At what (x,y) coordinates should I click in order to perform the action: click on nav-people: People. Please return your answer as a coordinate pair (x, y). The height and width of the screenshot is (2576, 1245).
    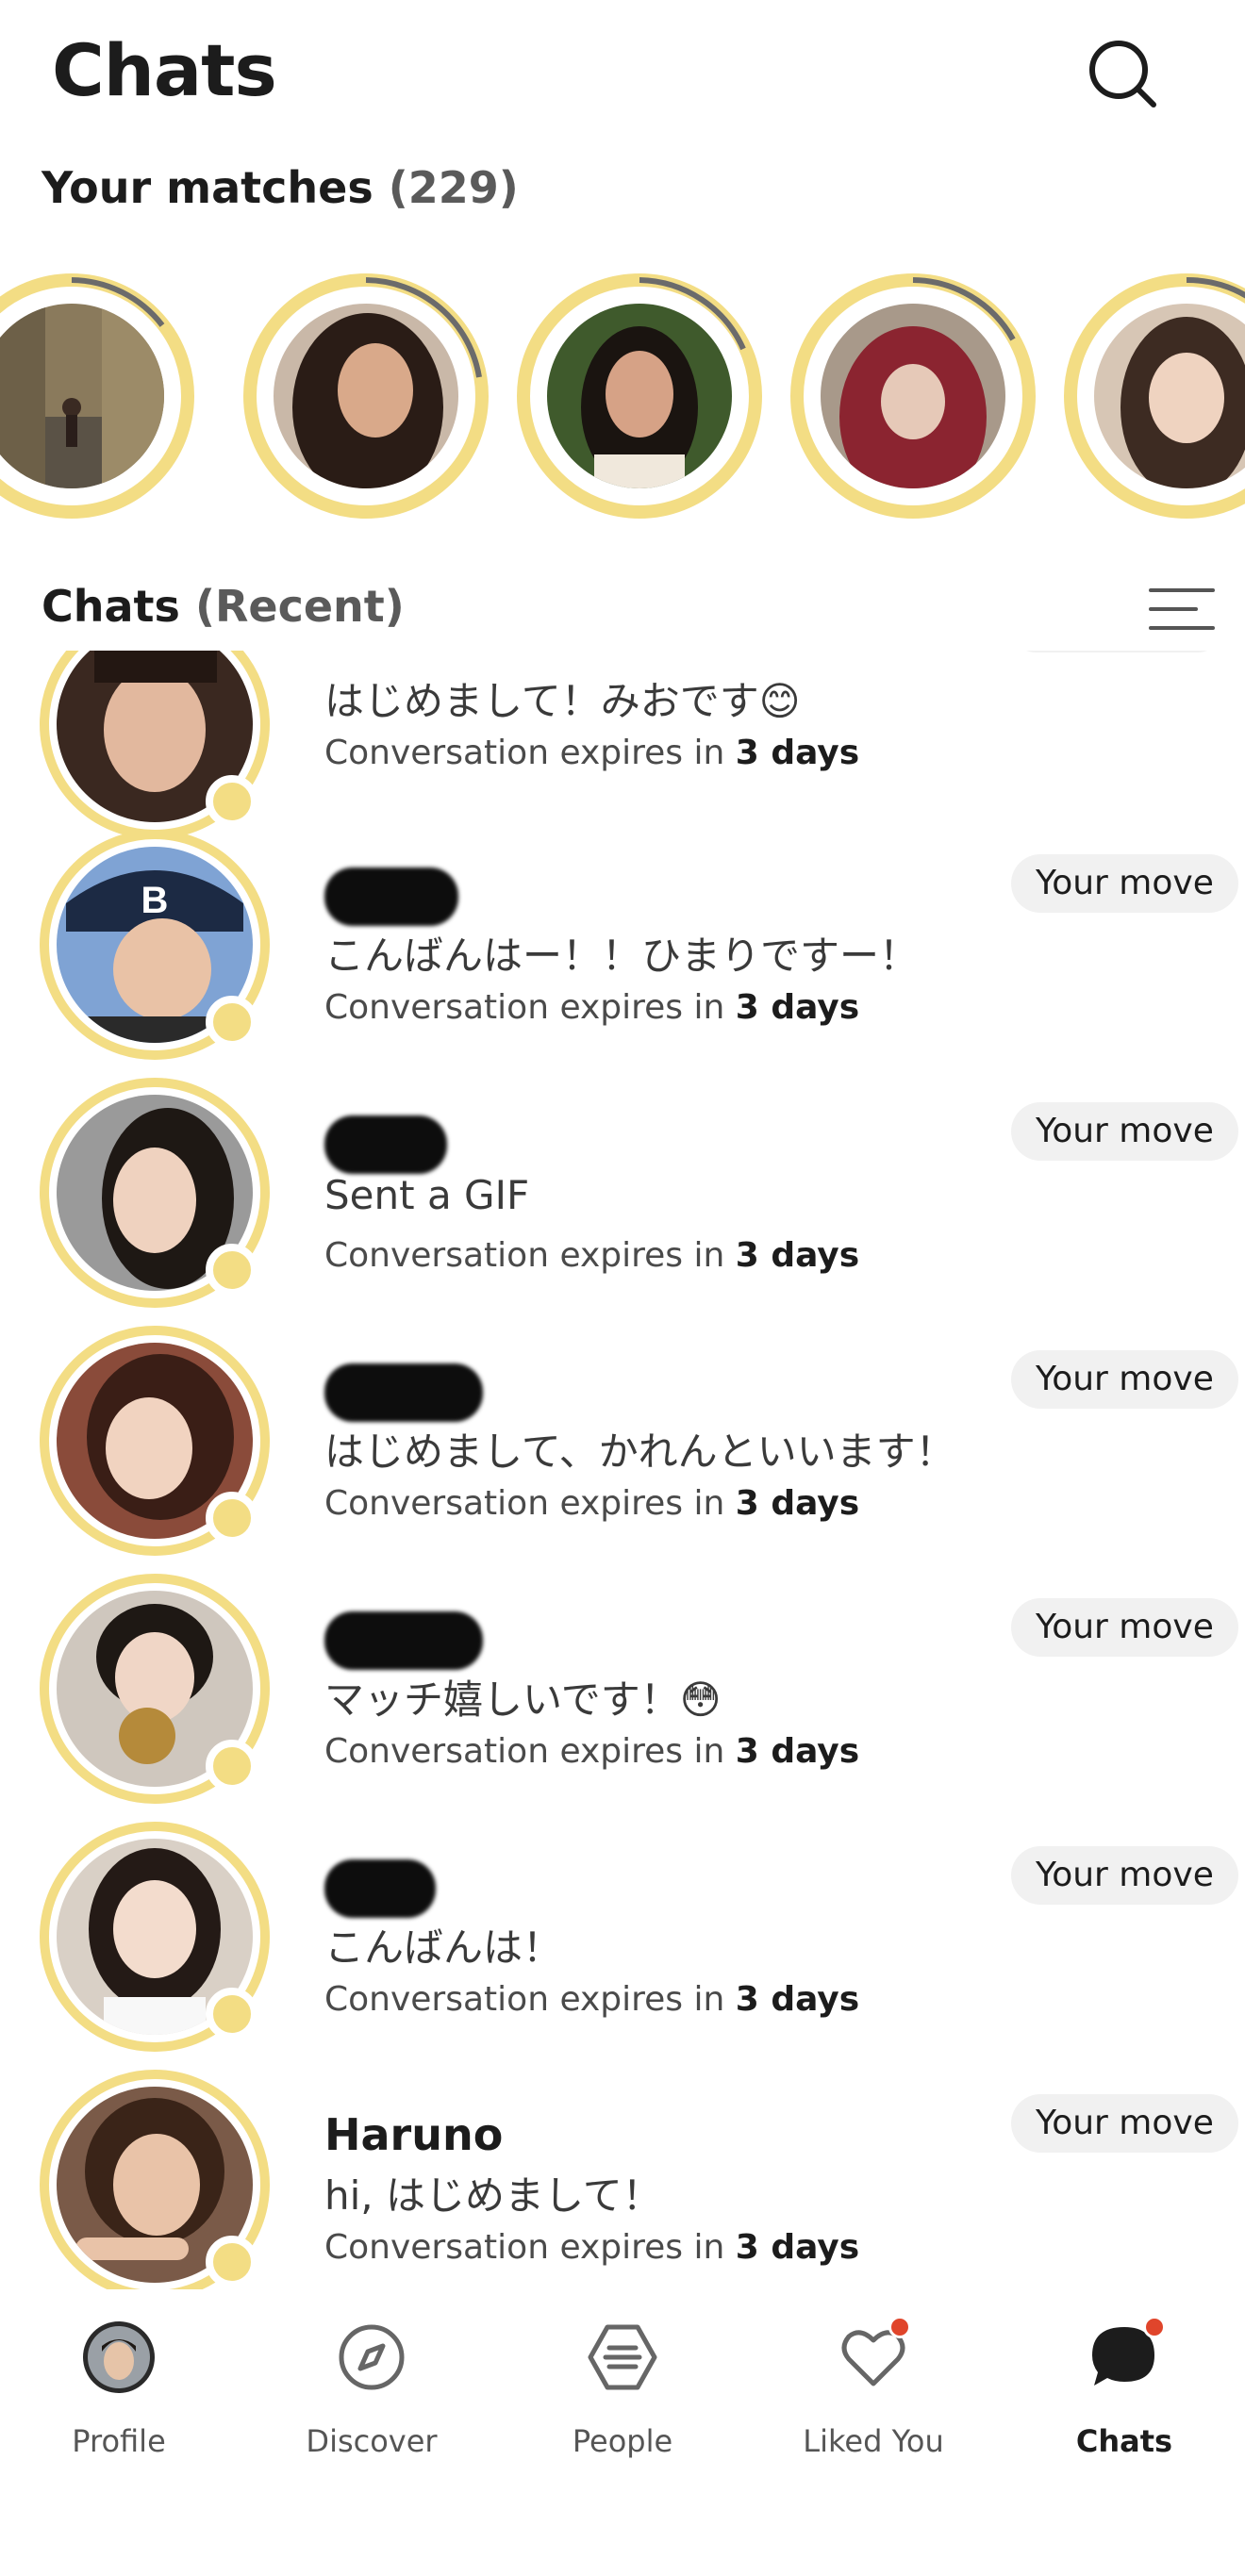
    Looking at the image, I should click on (622, 2404).